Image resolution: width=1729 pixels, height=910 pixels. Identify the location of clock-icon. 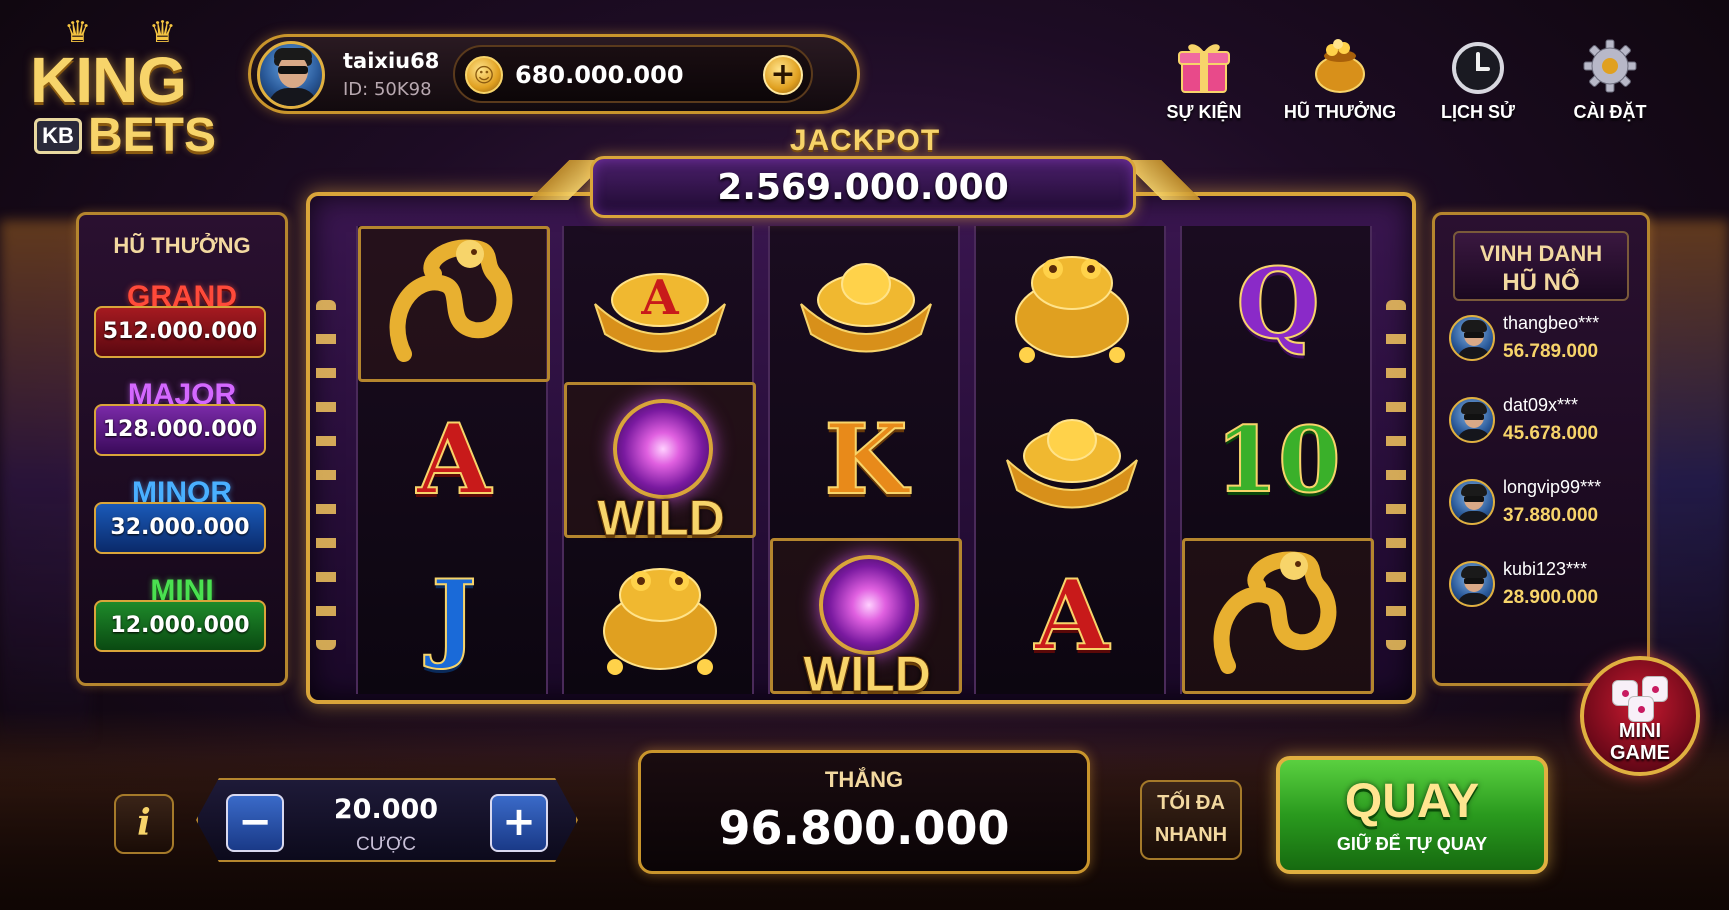
(1478, 68).